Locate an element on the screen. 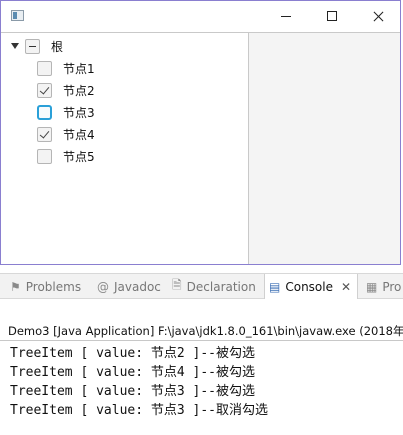 The height and width of the screenshot is (435, 403). tab-problems: ⚑ Problems is located at coordinates (45, 286).